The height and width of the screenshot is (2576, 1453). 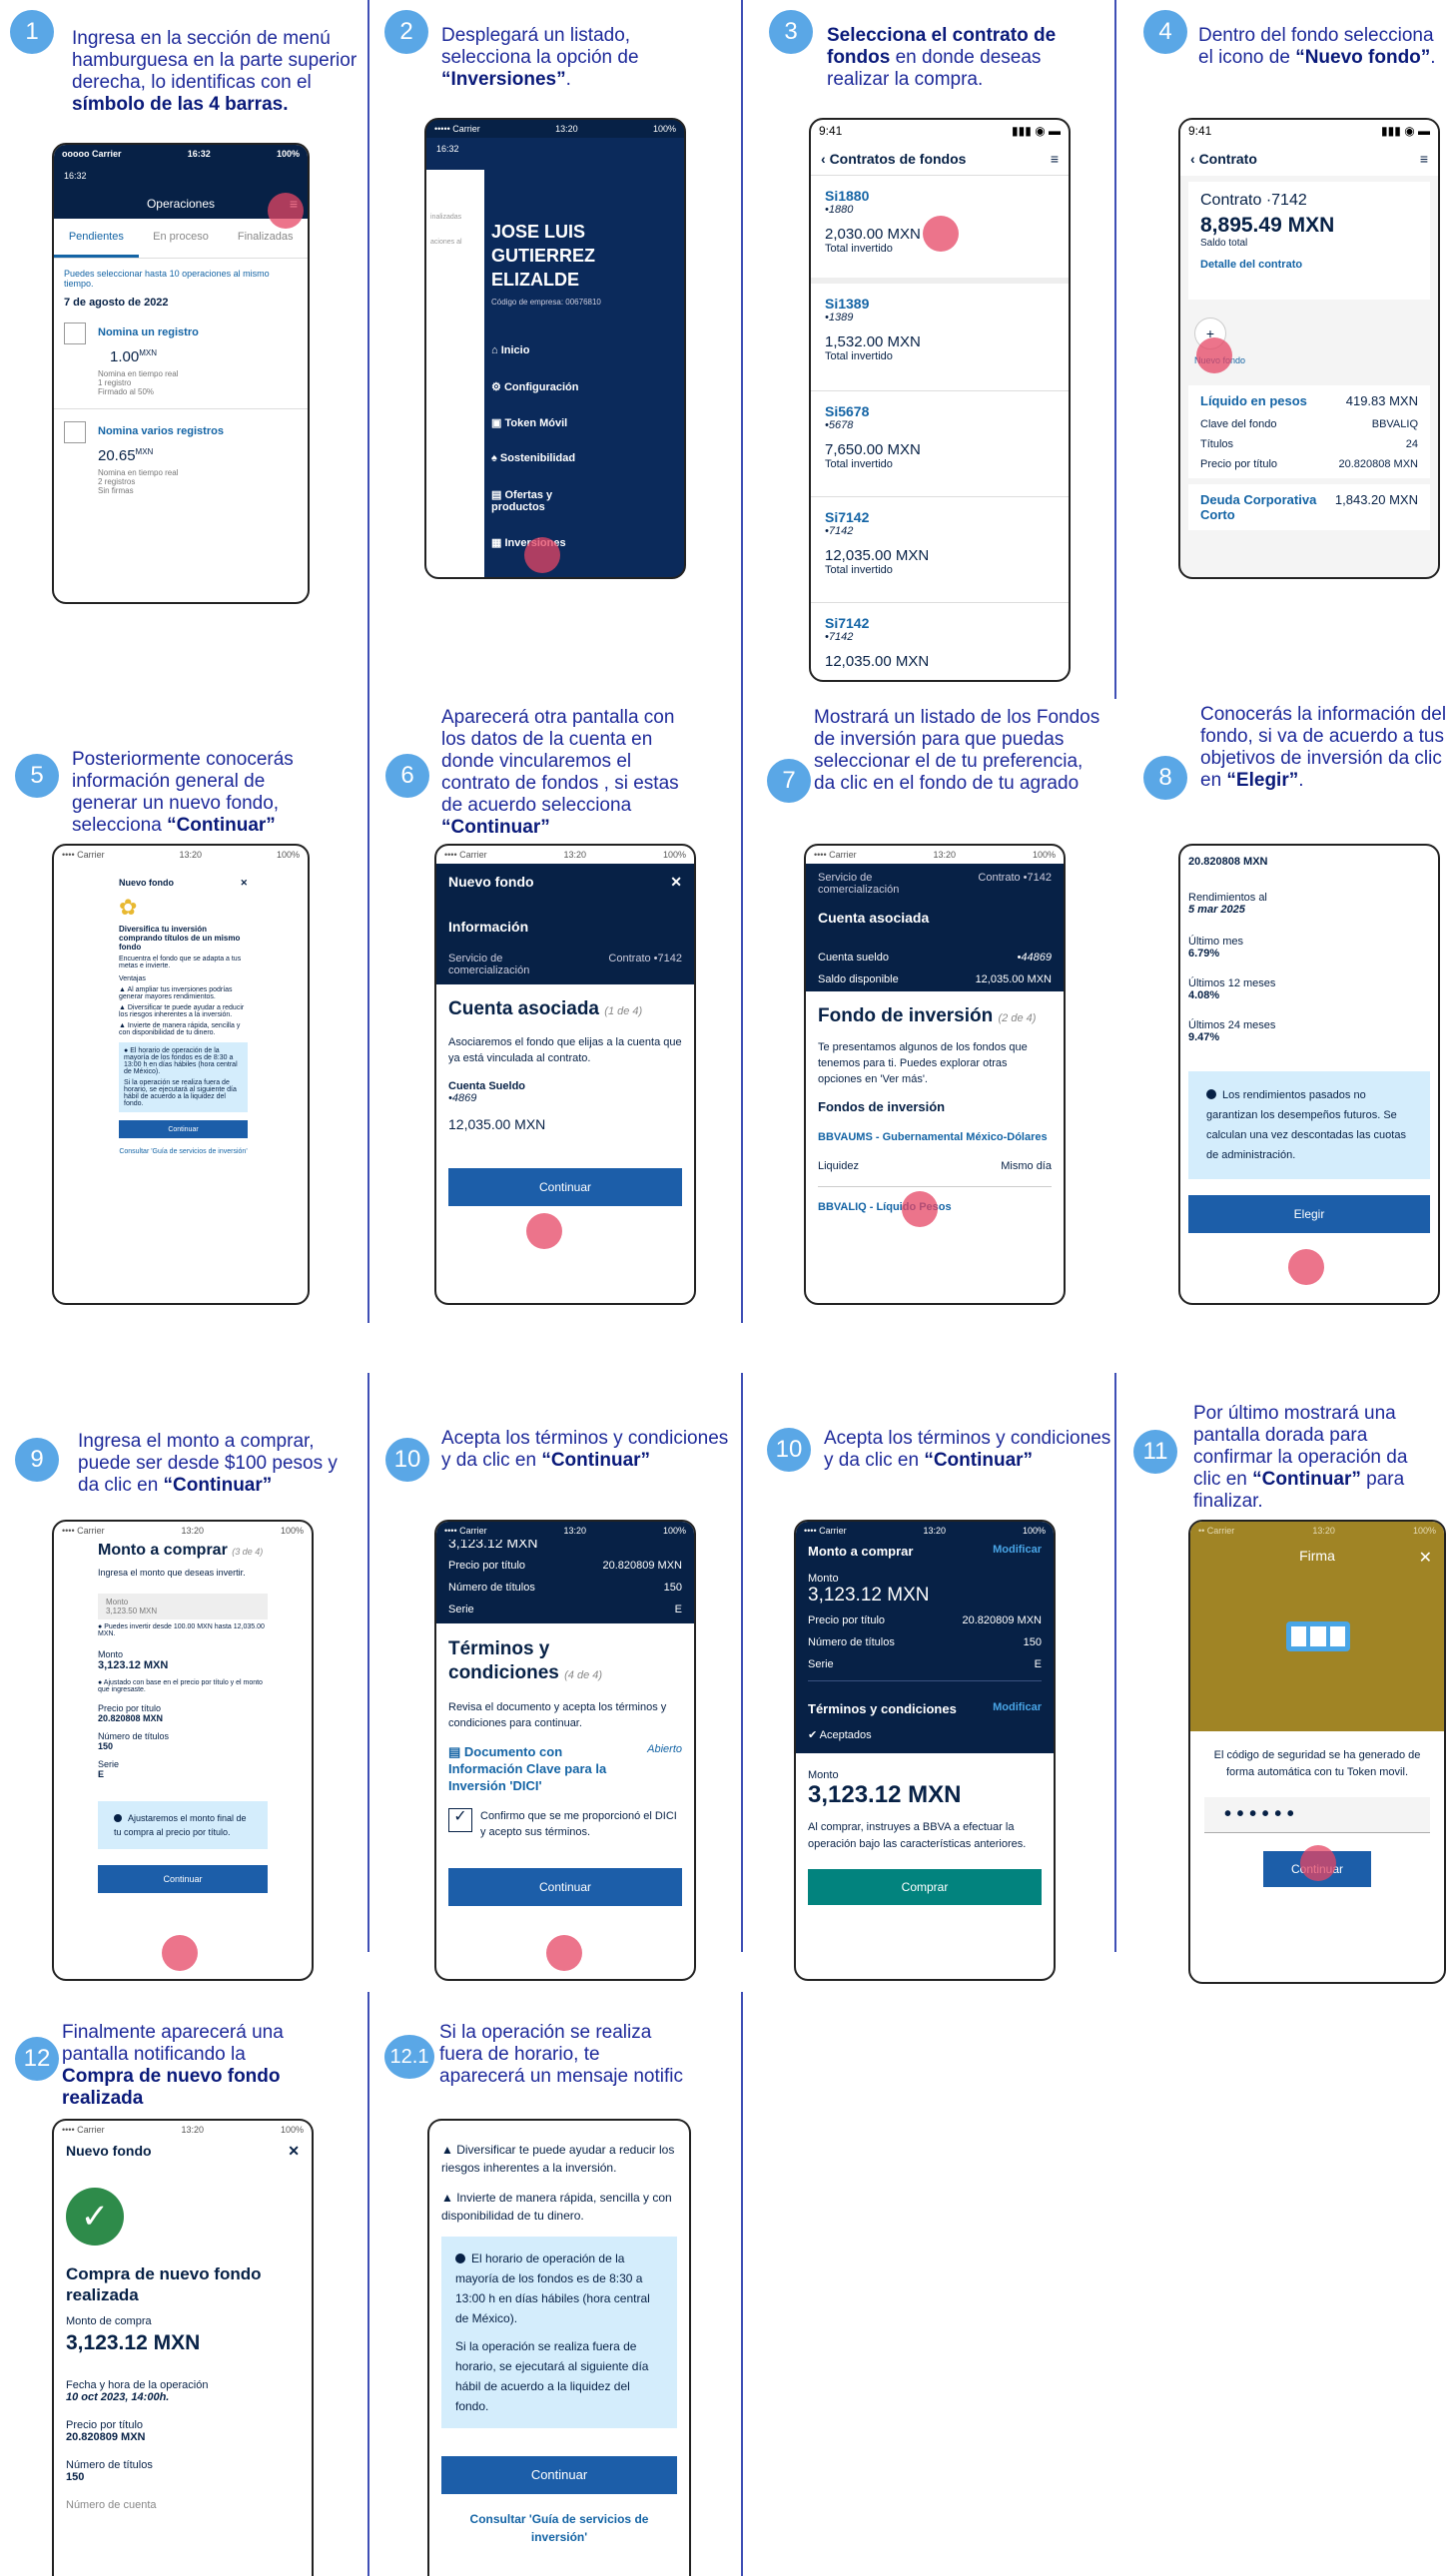 I want to click on home-icon: ⌂, so click(x=494, y=350).